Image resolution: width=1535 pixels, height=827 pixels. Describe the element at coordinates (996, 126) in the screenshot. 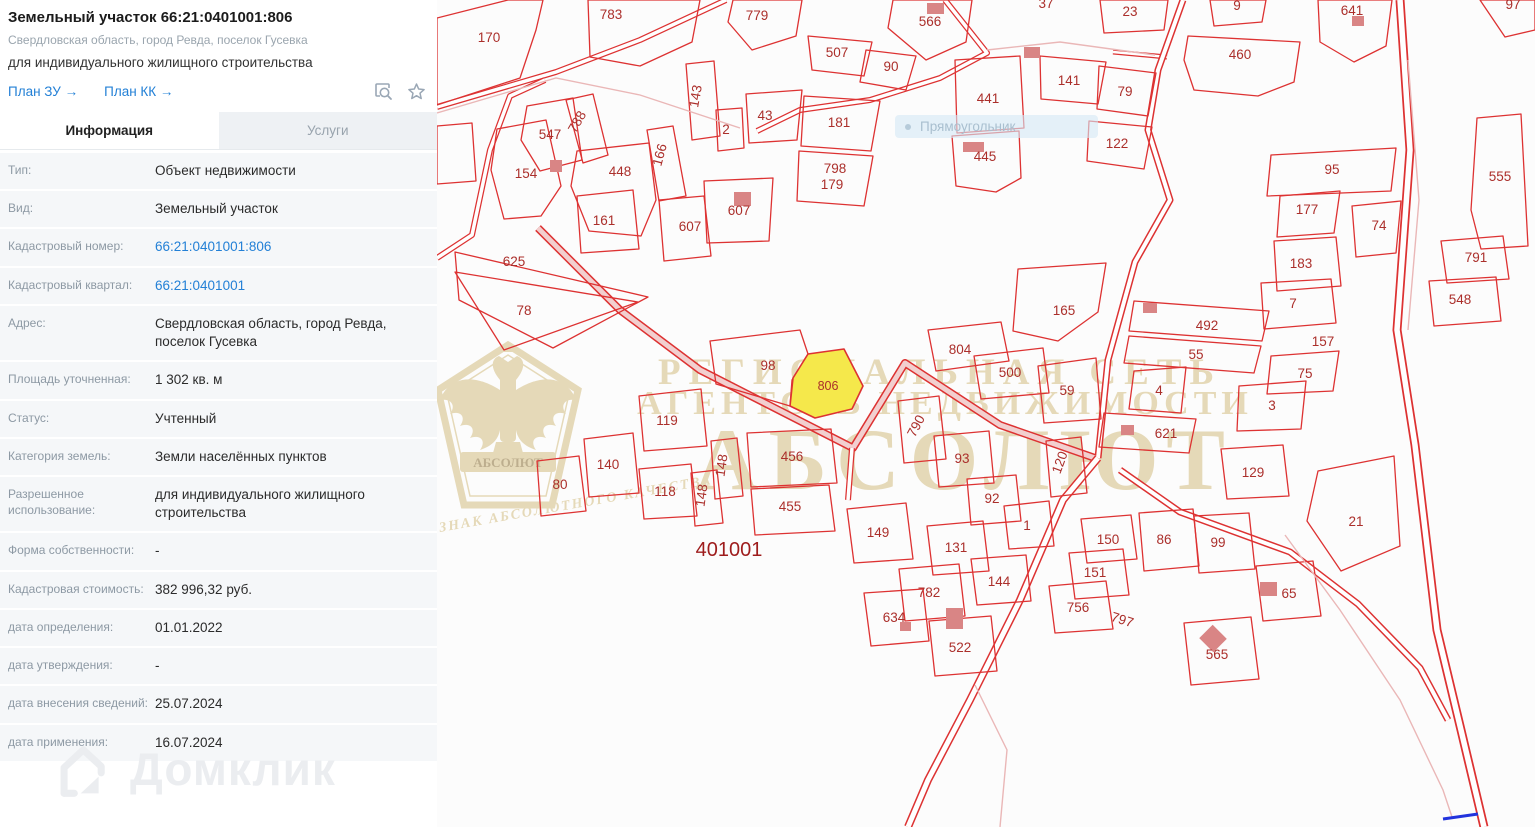

I see `map-tool-tooltip: Прямоугольник` at that location.